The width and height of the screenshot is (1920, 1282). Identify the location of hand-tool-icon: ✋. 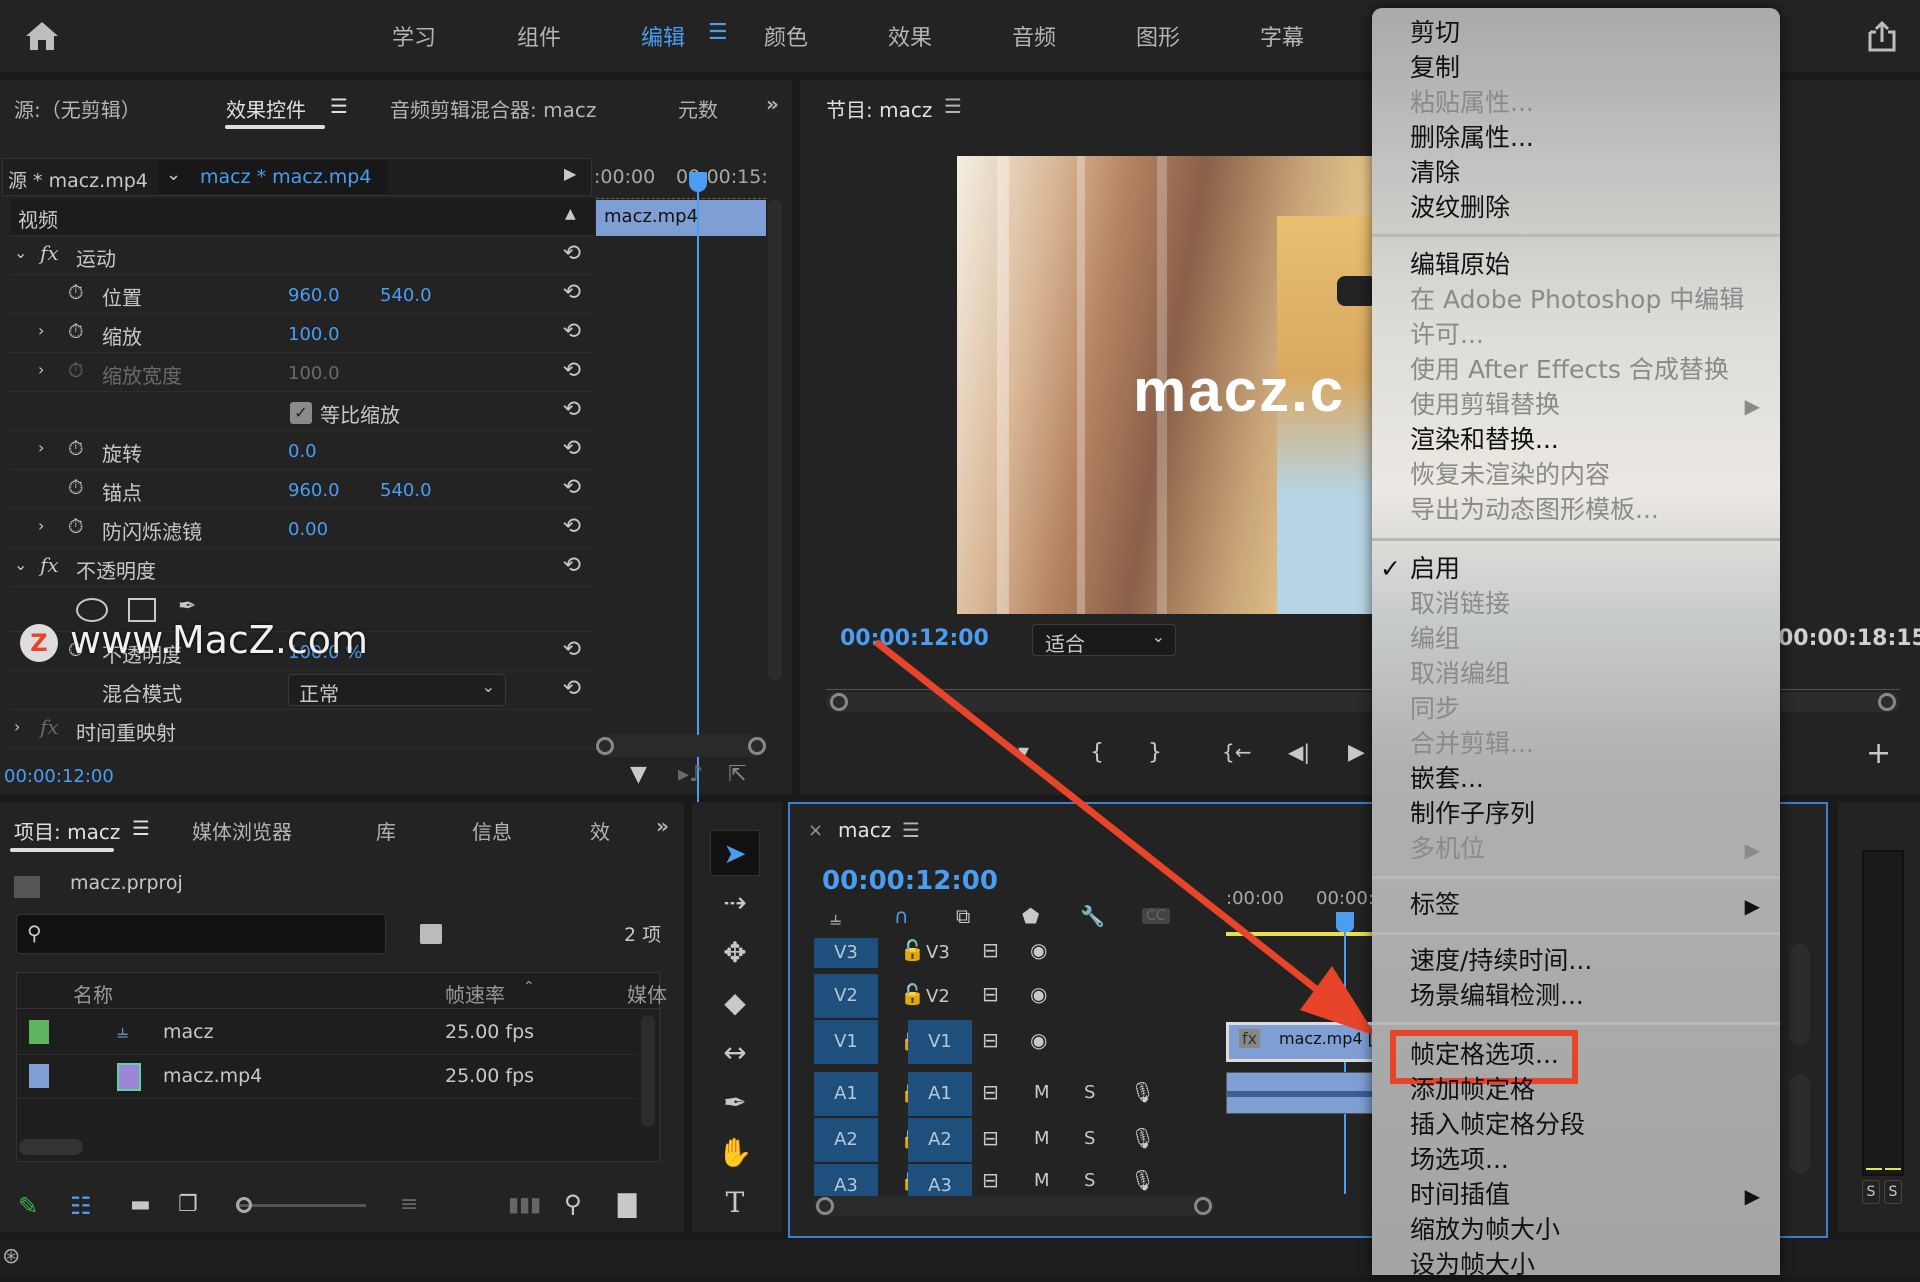
(735, 1153).